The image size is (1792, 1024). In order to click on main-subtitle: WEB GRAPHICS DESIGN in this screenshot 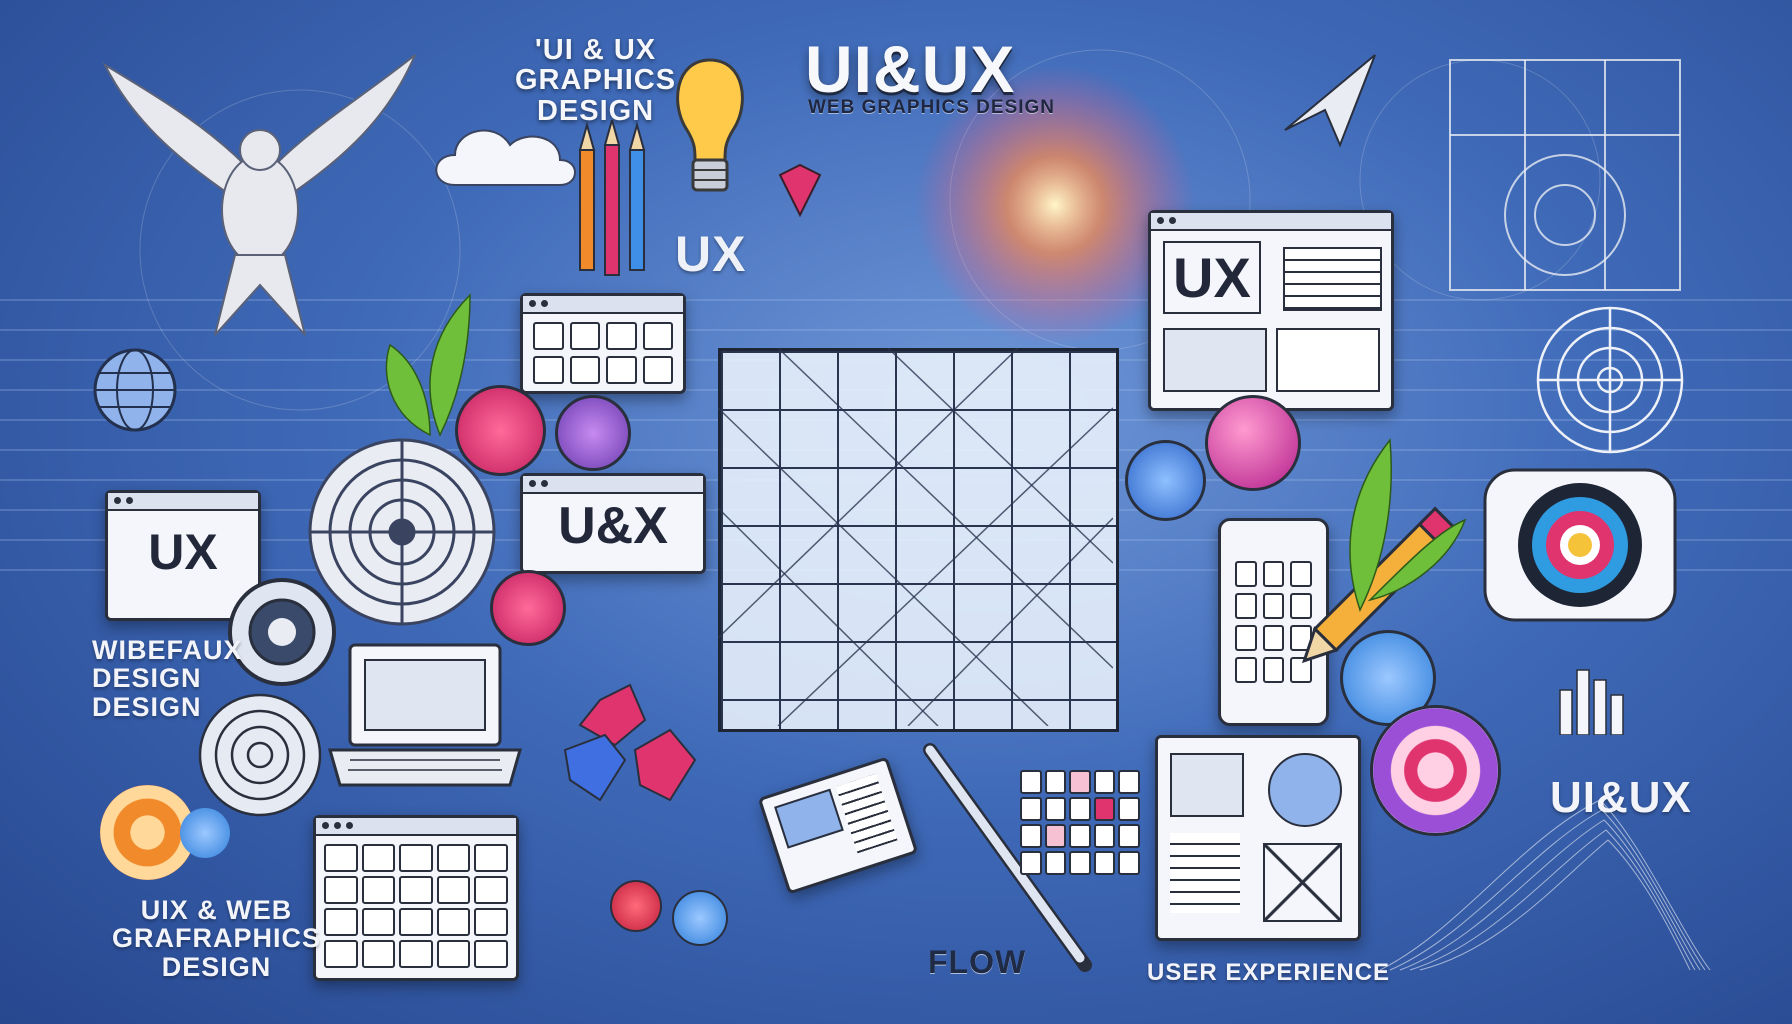, I will do `click(932, 107)`.